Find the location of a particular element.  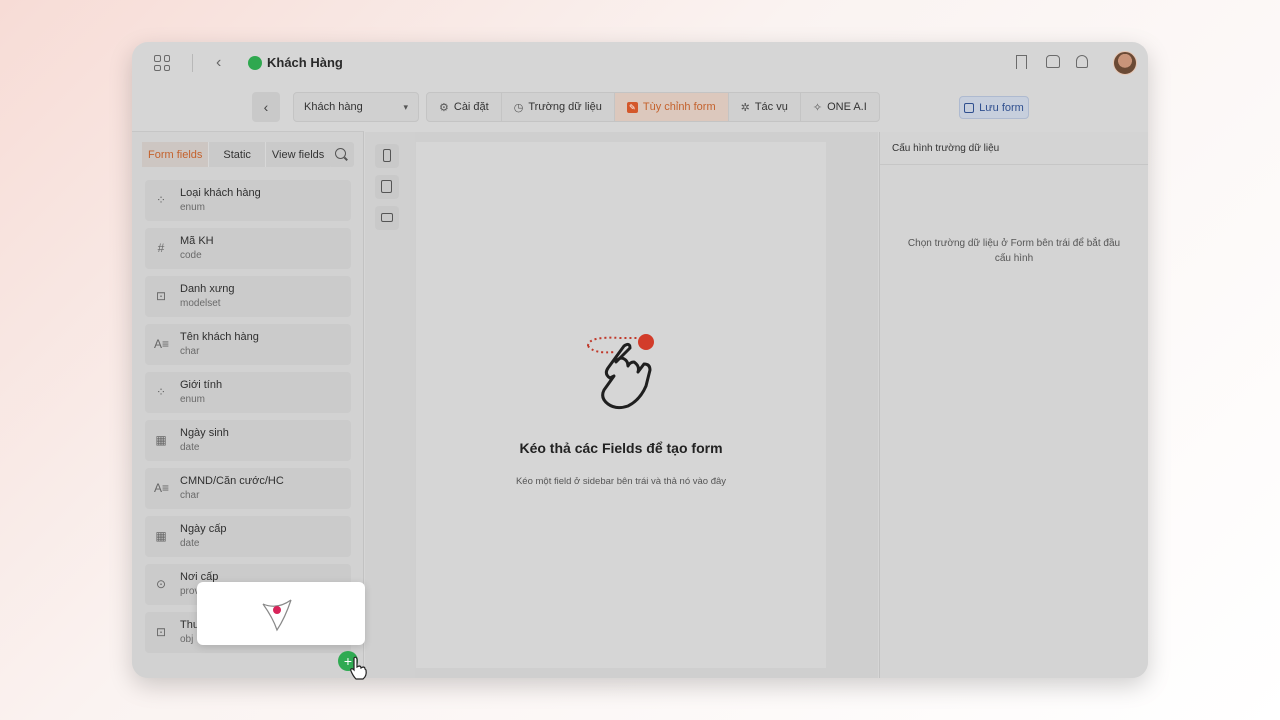

field-name: Ngày cấp is located at coordinates (203, 529).